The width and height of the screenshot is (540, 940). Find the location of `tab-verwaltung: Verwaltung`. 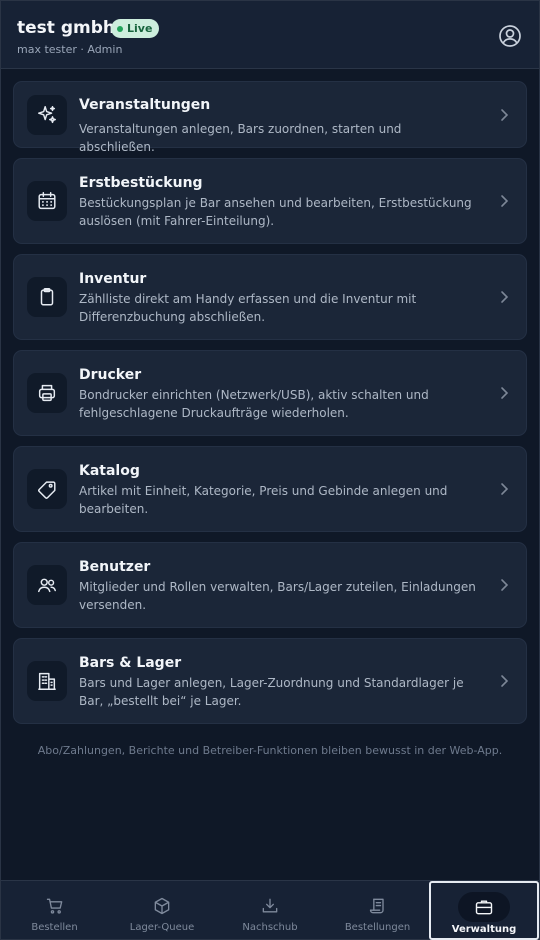

tab-verwaltung: Verwaltung is located at coordinates (484, 910).